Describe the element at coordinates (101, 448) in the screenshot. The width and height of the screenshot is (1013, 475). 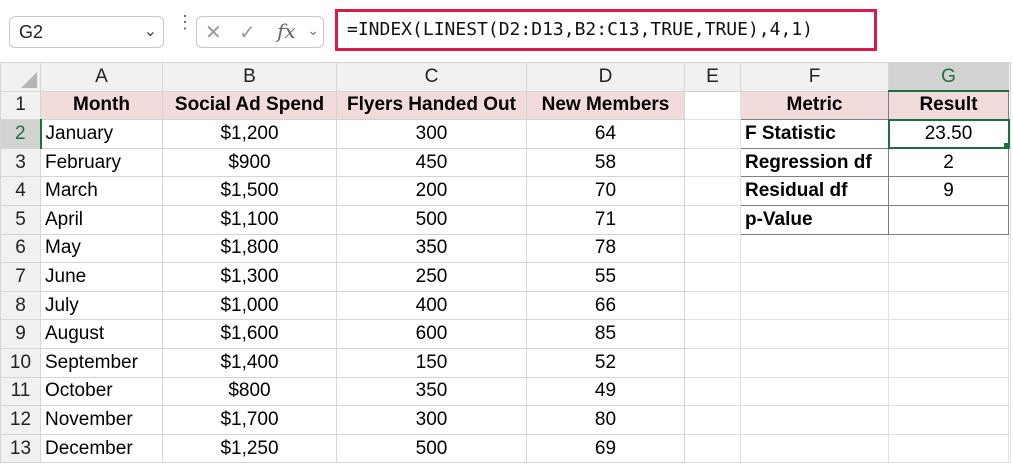
I see `cell: December` at that location.